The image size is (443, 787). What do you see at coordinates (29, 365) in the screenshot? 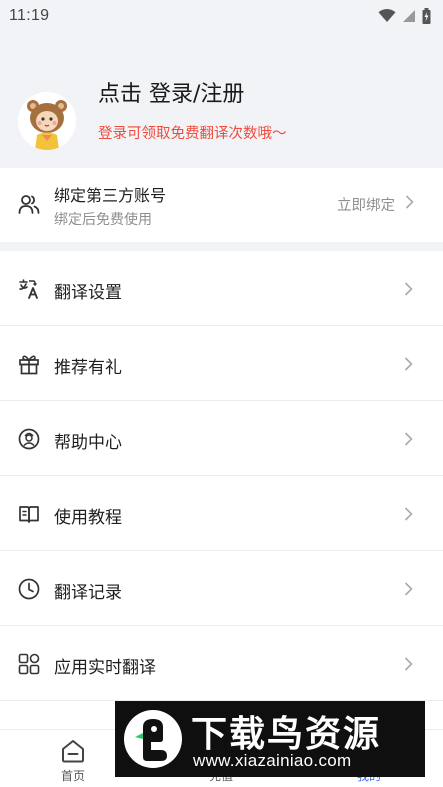
I see `gift-icon` at bounding box center [29, 365].